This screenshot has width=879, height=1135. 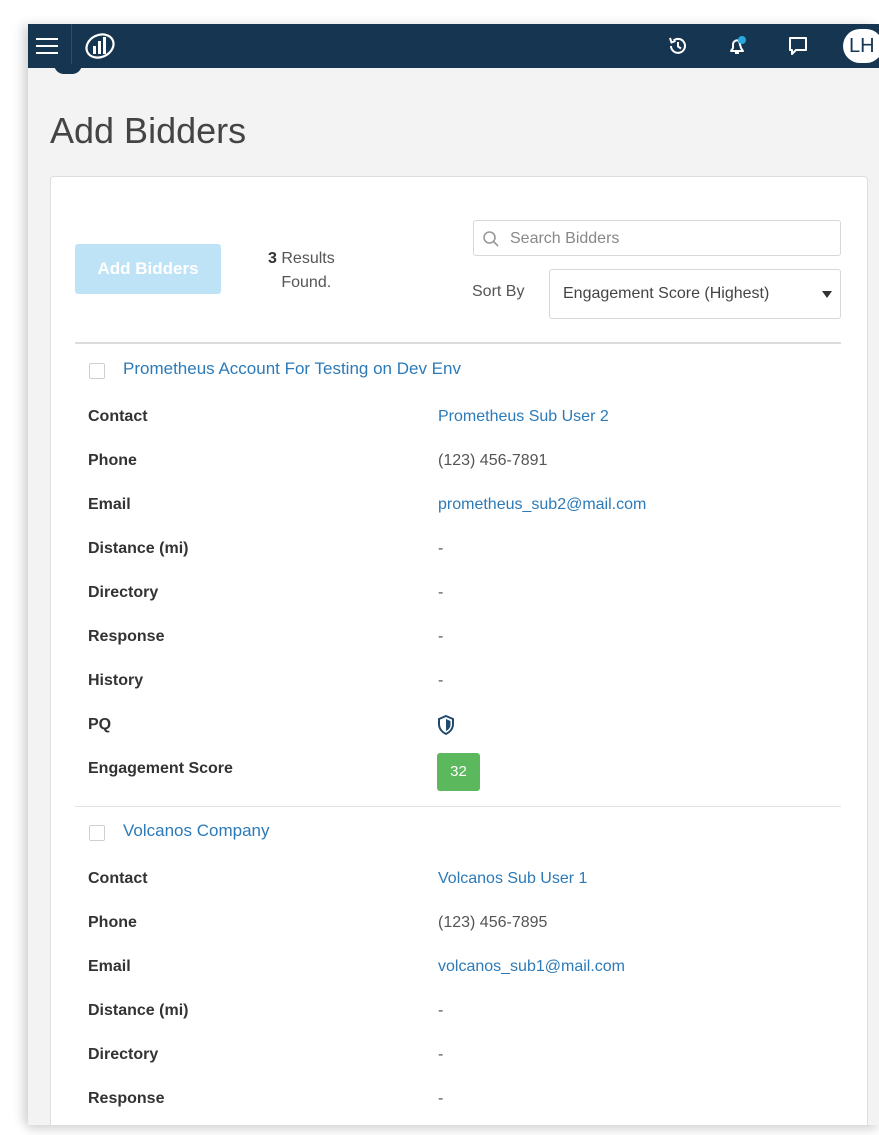 I want to click on email-link: prometheus_sub2@mail.com, so click(x=542, y=505).